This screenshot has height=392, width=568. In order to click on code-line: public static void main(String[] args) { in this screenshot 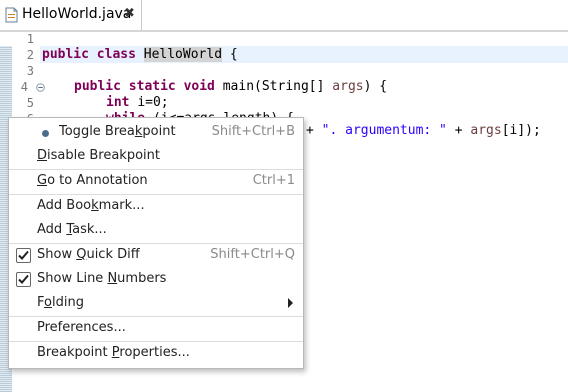, I will do `click(230, 86)`.